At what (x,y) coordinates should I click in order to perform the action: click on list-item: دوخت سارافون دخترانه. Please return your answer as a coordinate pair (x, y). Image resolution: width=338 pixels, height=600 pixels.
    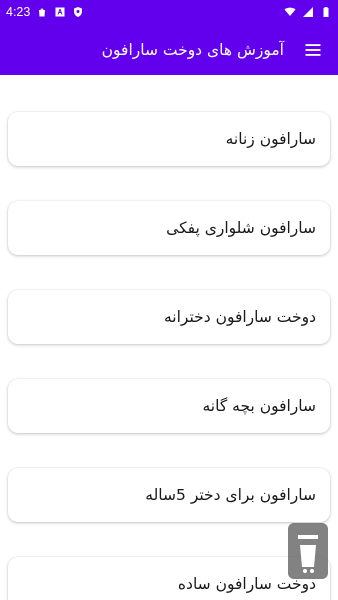
    Looking at the image, I should click on (169, 317).